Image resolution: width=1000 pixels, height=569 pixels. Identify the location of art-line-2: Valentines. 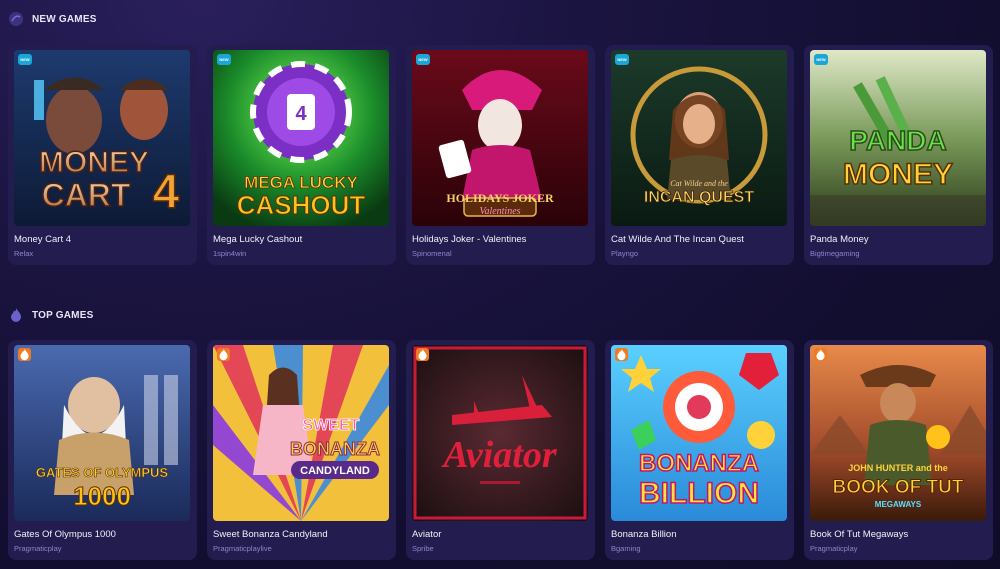
(499, 211).